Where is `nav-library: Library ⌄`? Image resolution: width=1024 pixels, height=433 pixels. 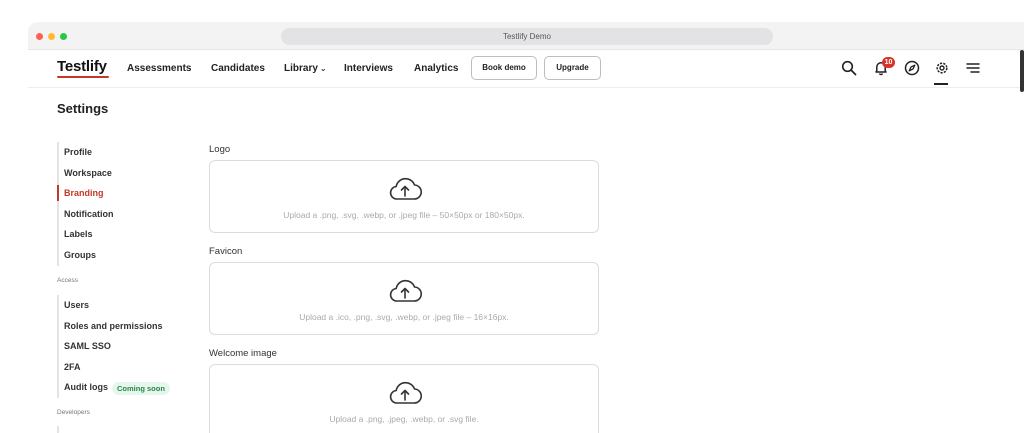 nav-library: Library ⌄ is located at coordinates (305, 68).